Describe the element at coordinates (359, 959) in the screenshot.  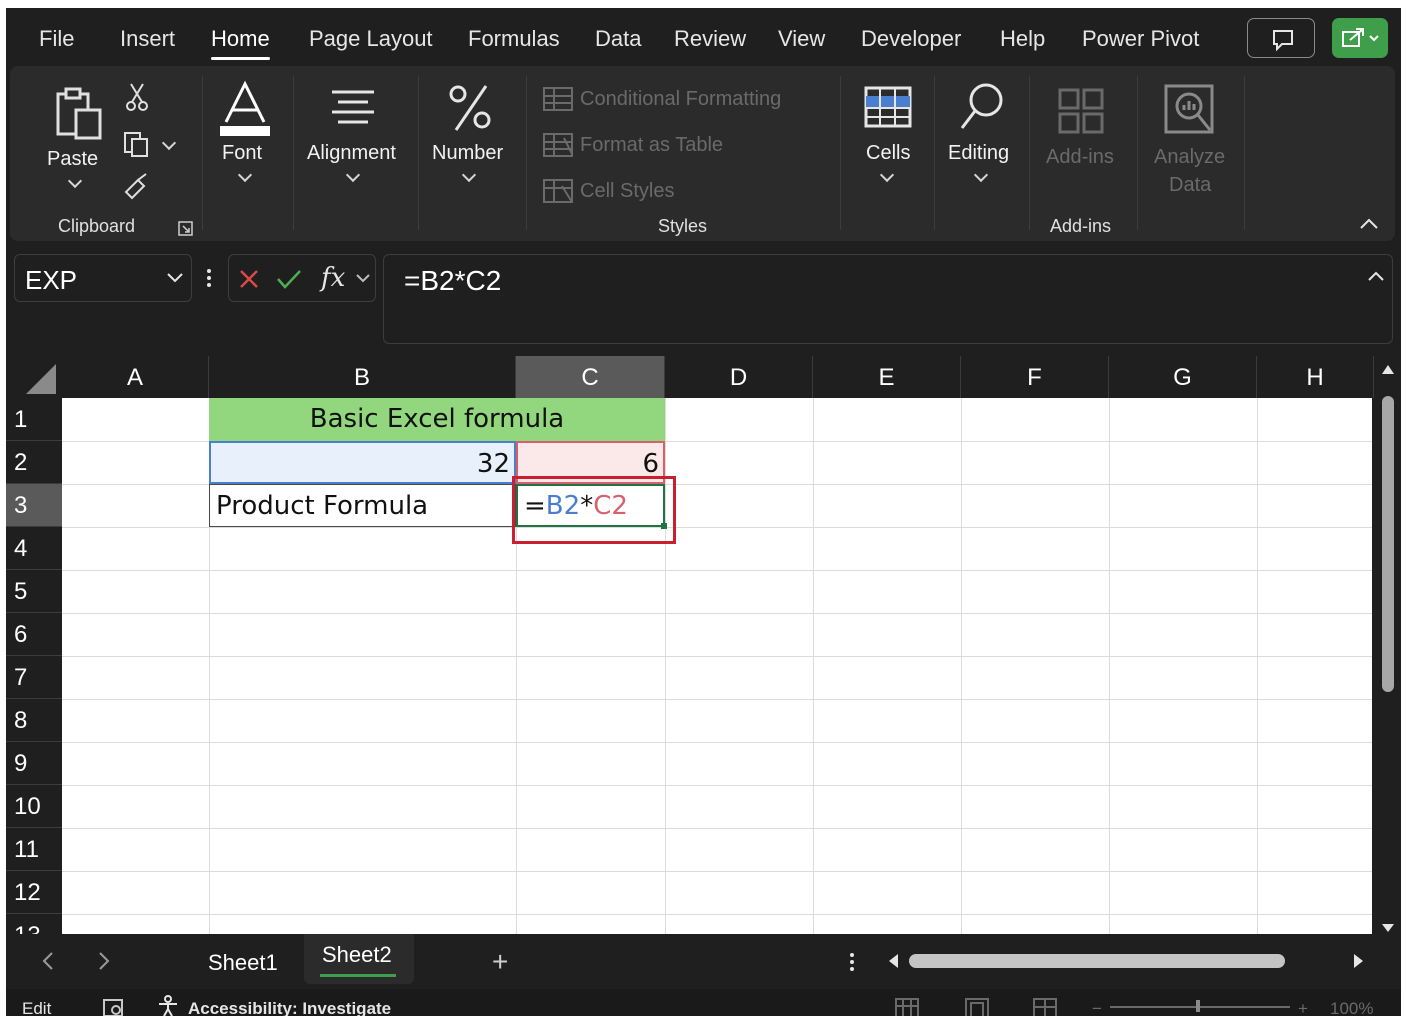
I see `sheet-tab-sheet2-active: Sheet2` at that location.